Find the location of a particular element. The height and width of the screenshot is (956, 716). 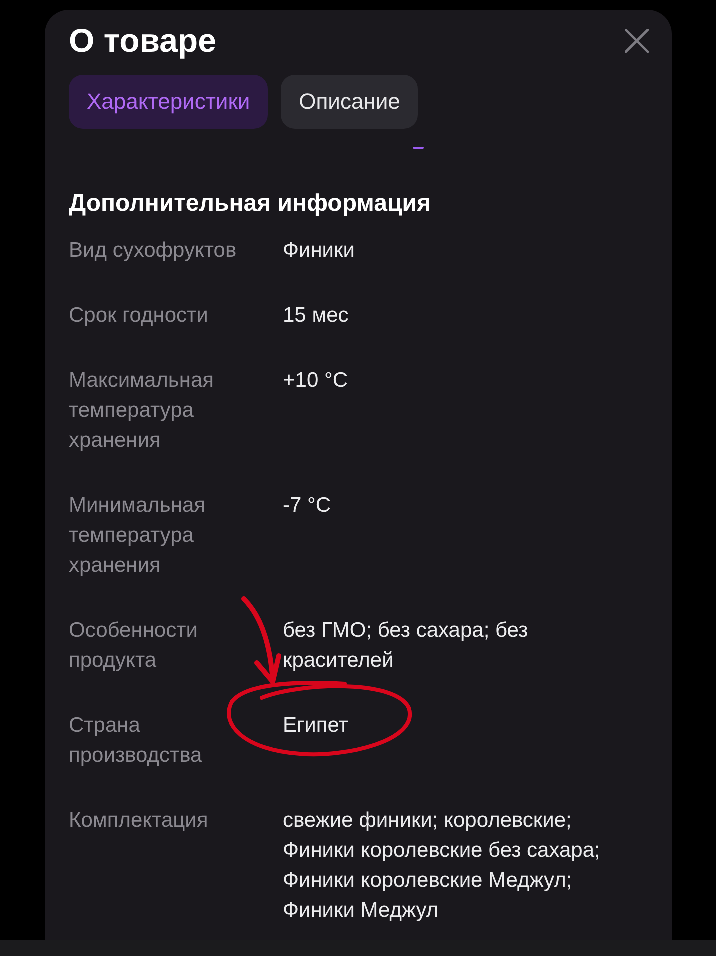

tab: Описание is located at coordinates (349, 102).